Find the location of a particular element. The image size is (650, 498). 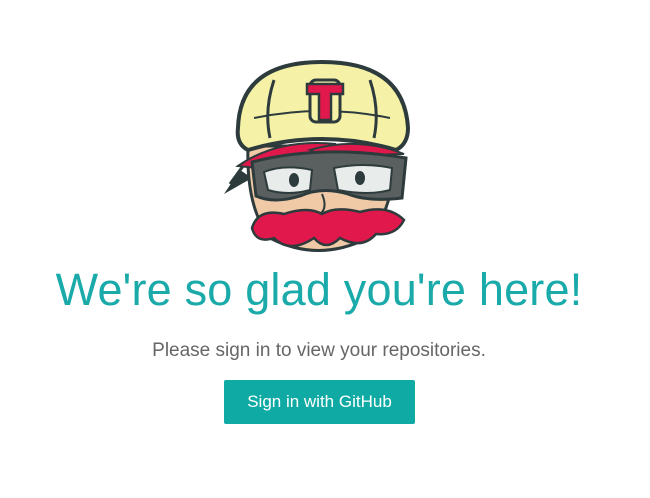

page-title: We're so glad you're here! is located at coordinates (319, 289).